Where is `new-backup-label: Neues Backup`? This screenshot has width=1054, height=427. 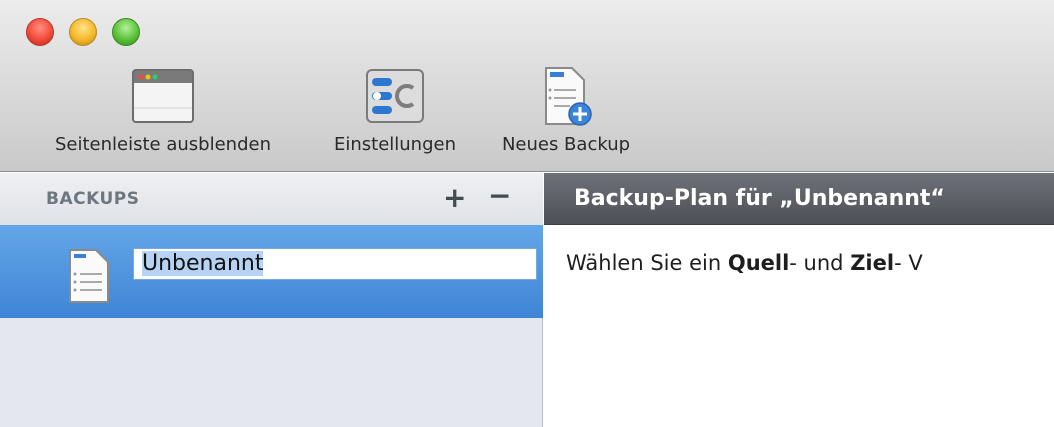 new-backup-label: Neues Backup is located at coordinates (566, 144).